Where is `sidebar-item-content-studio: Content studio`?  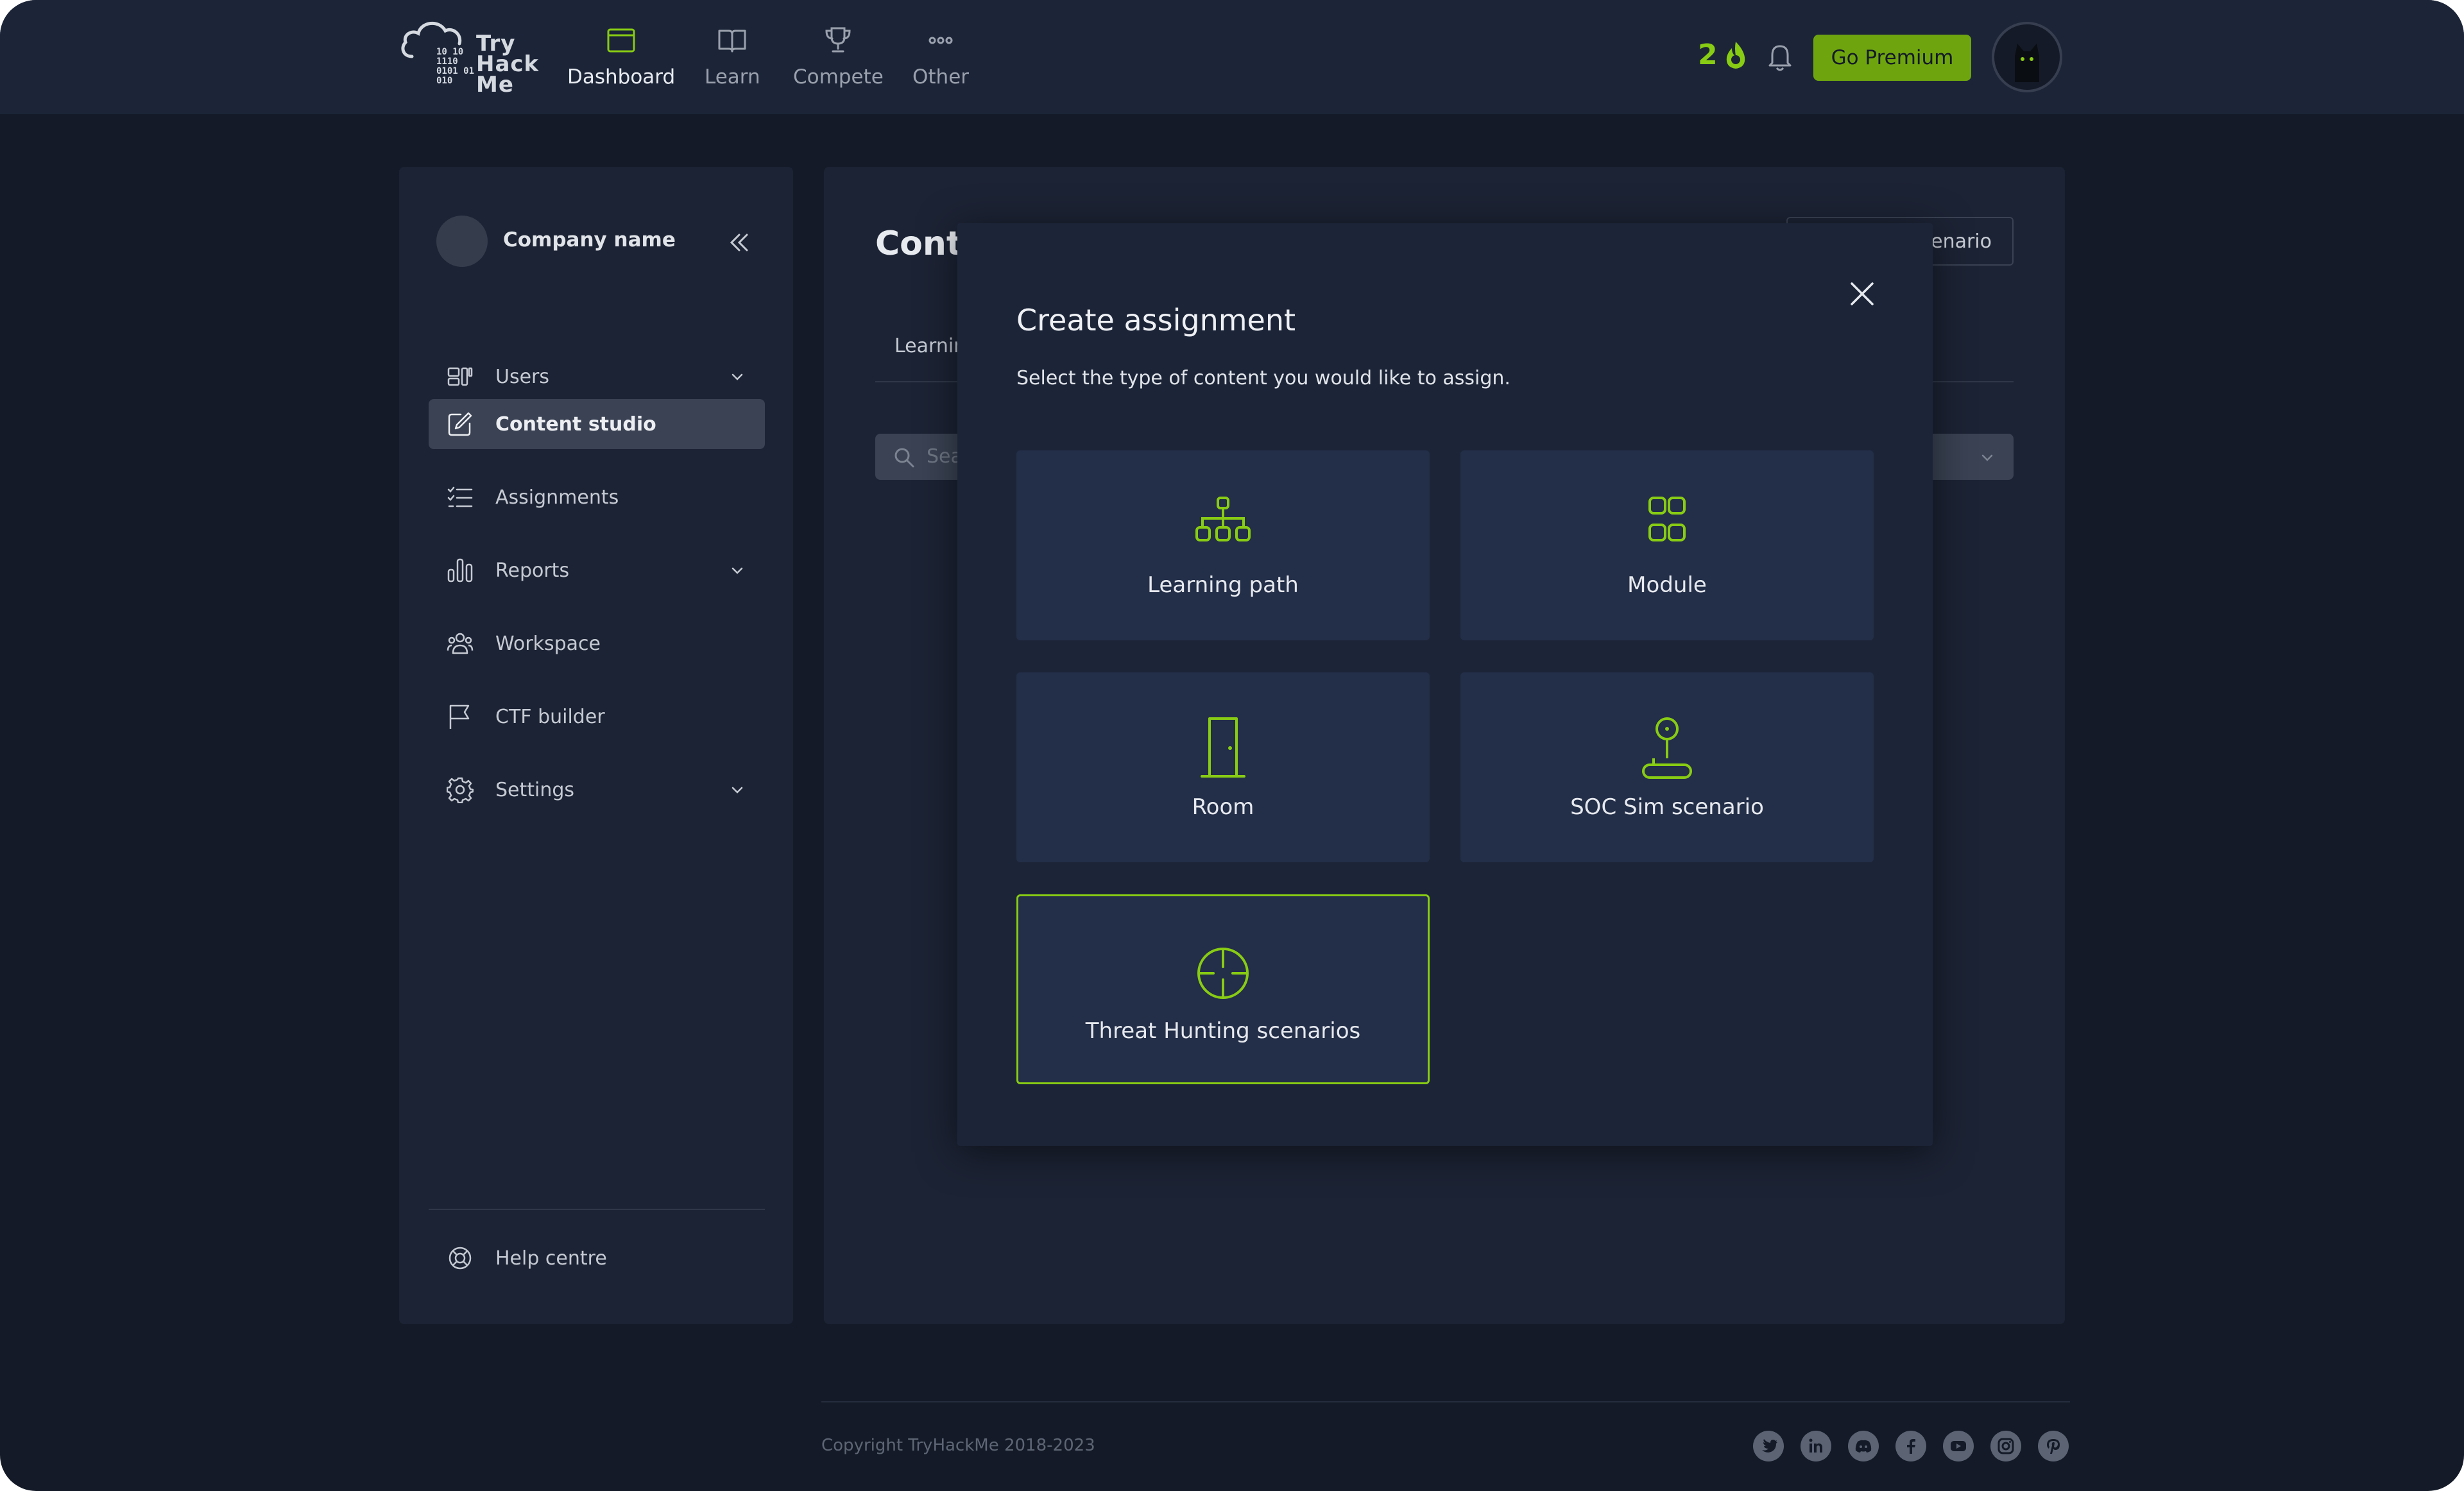 sidebar-item-content-studio: Content studio is located at coordinates (597, 424).